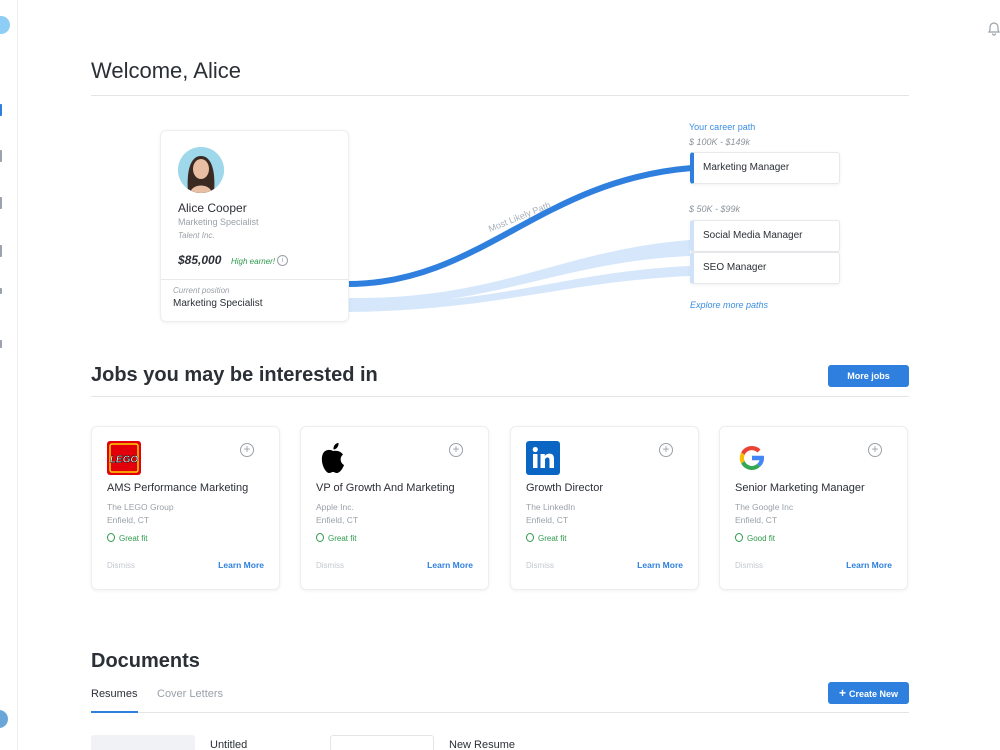  Describe the element at coordinates (1, 344) in the screenshot. I see `nav-lock-icon` at that location.